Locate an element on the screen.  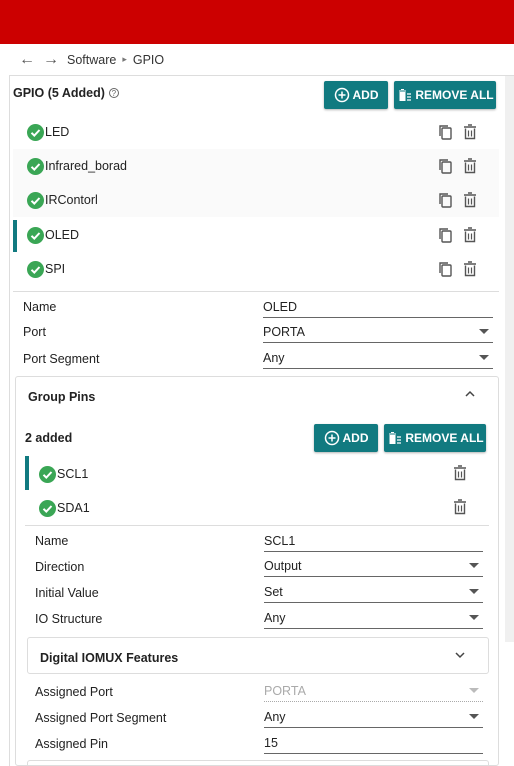
gpio-item-infrared: Infrared_borad is located at coordinates (256, 166).